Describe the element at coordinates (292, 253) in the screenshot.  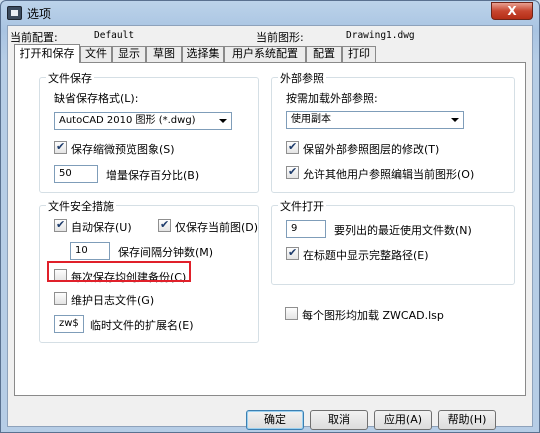
I see `full-path-checkbox` at that location.